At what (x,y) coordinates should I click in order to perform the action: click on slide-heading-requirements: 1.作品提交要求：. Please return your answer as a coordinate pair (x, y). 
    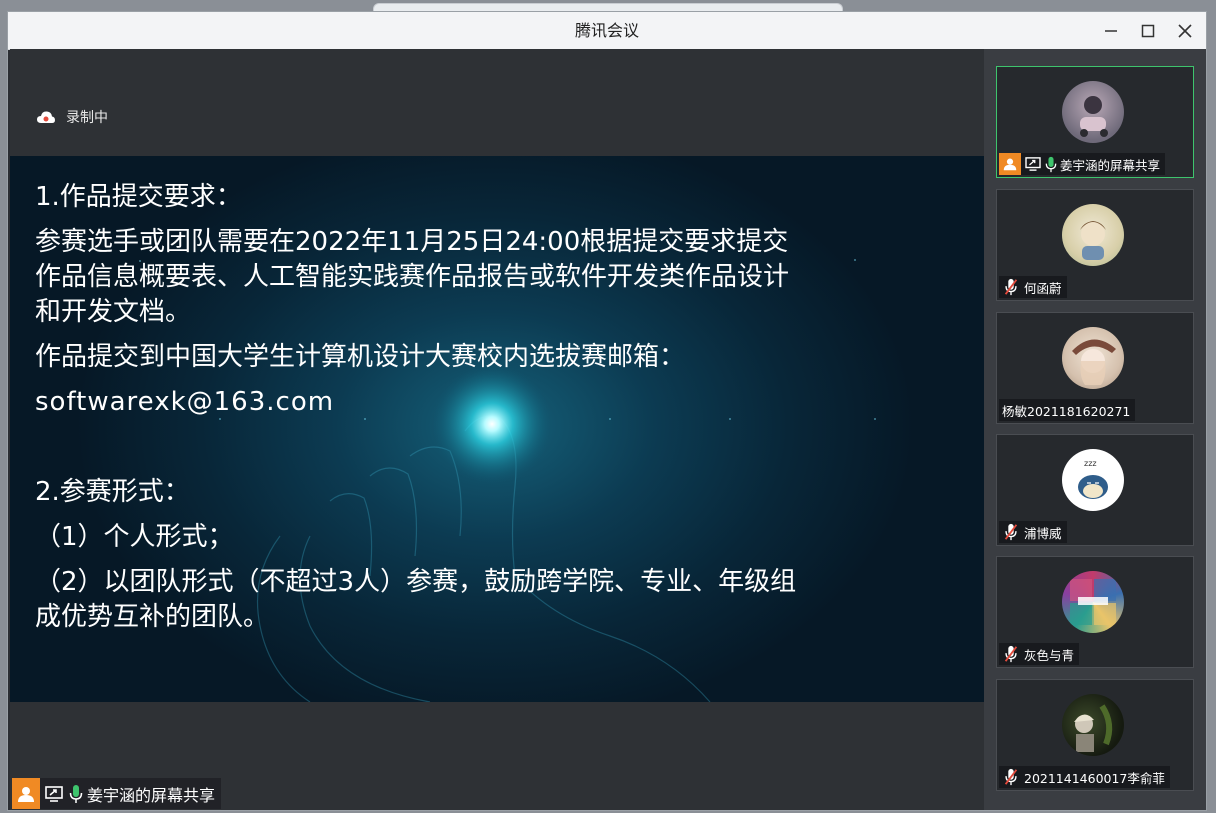
    Looking at the image, I should click on (138, 197).